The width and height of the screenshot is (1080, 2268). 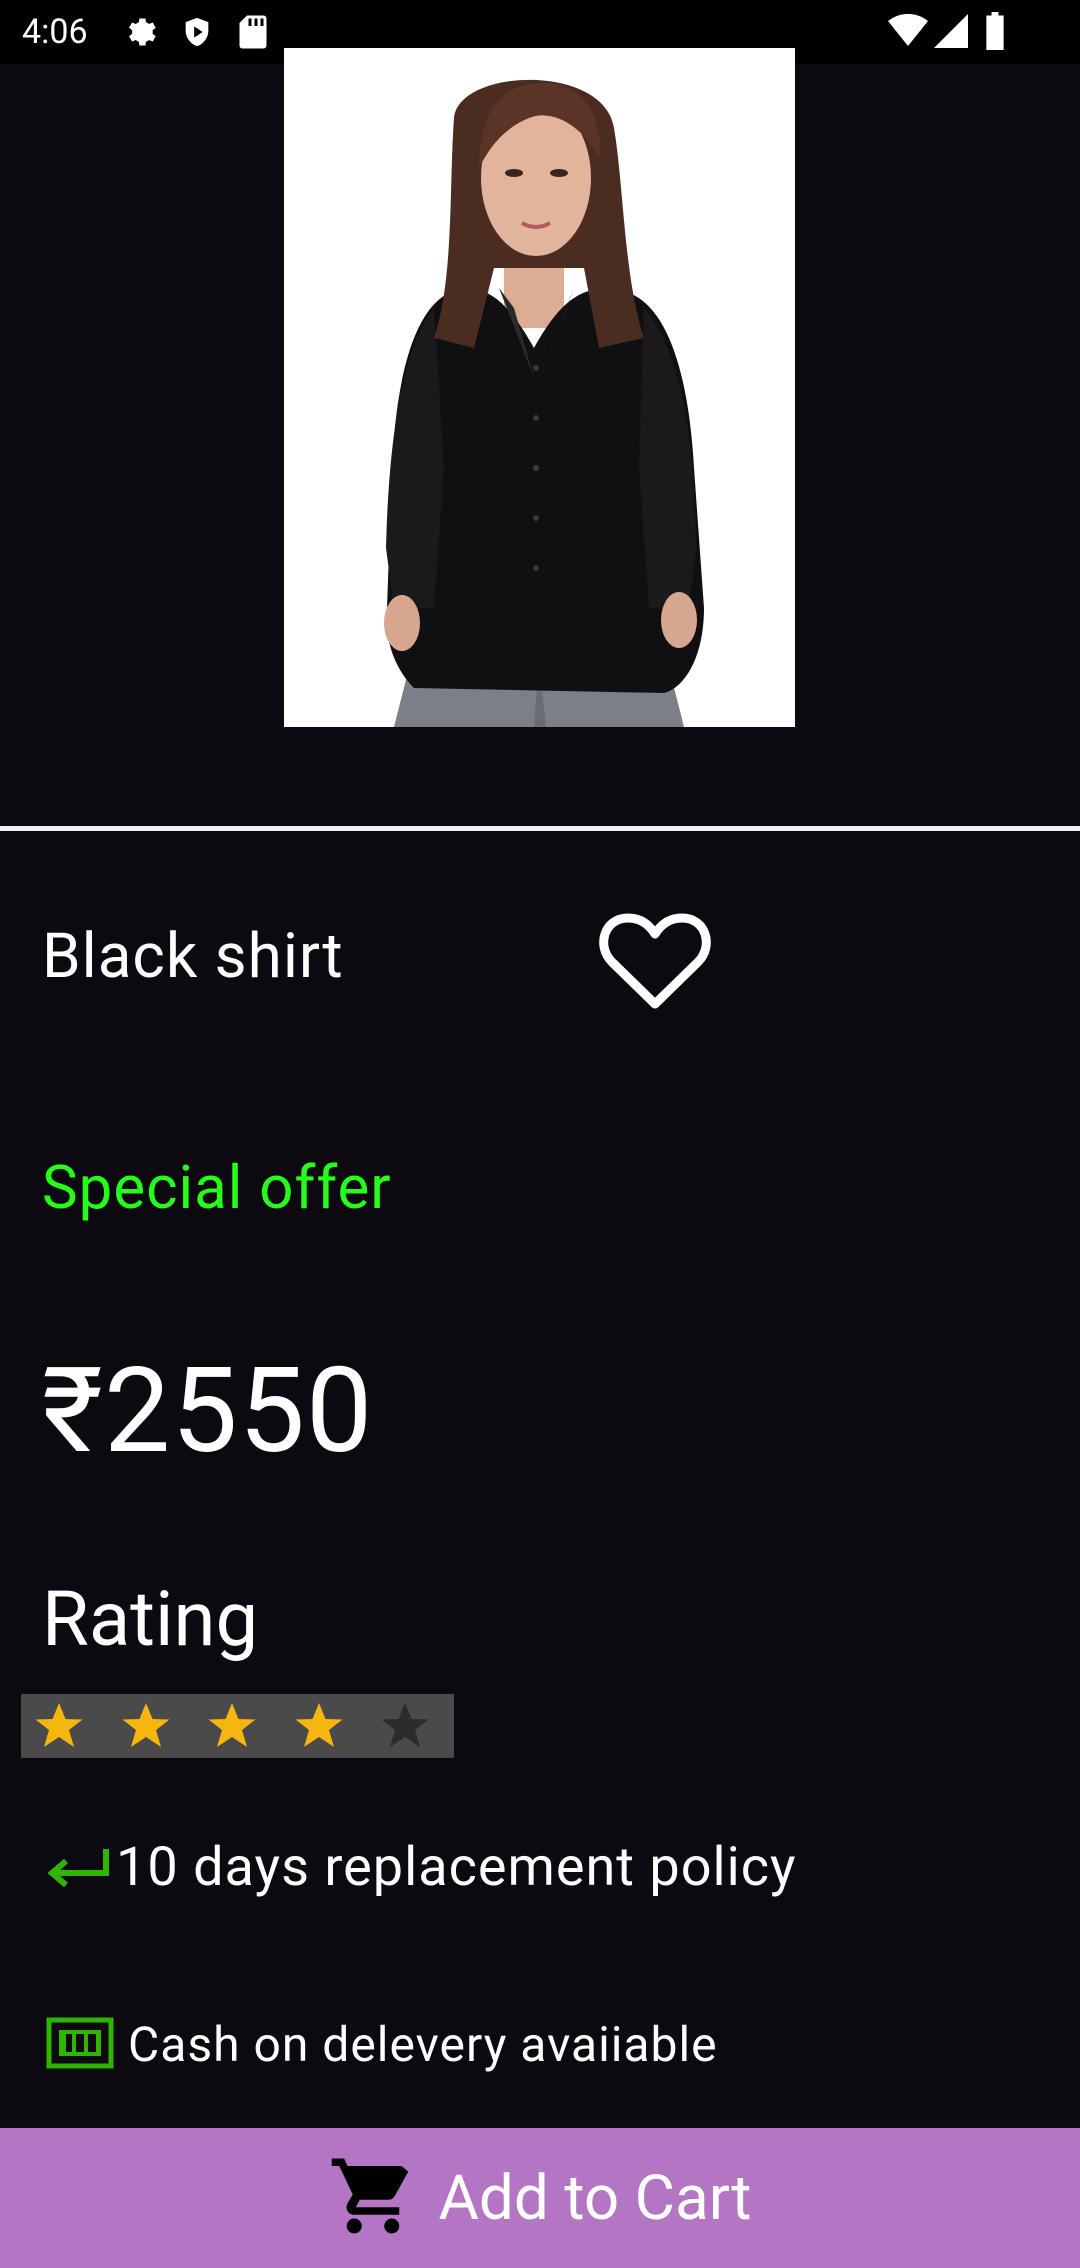 I want to click on shield-icon, so click(x=197, y=34).